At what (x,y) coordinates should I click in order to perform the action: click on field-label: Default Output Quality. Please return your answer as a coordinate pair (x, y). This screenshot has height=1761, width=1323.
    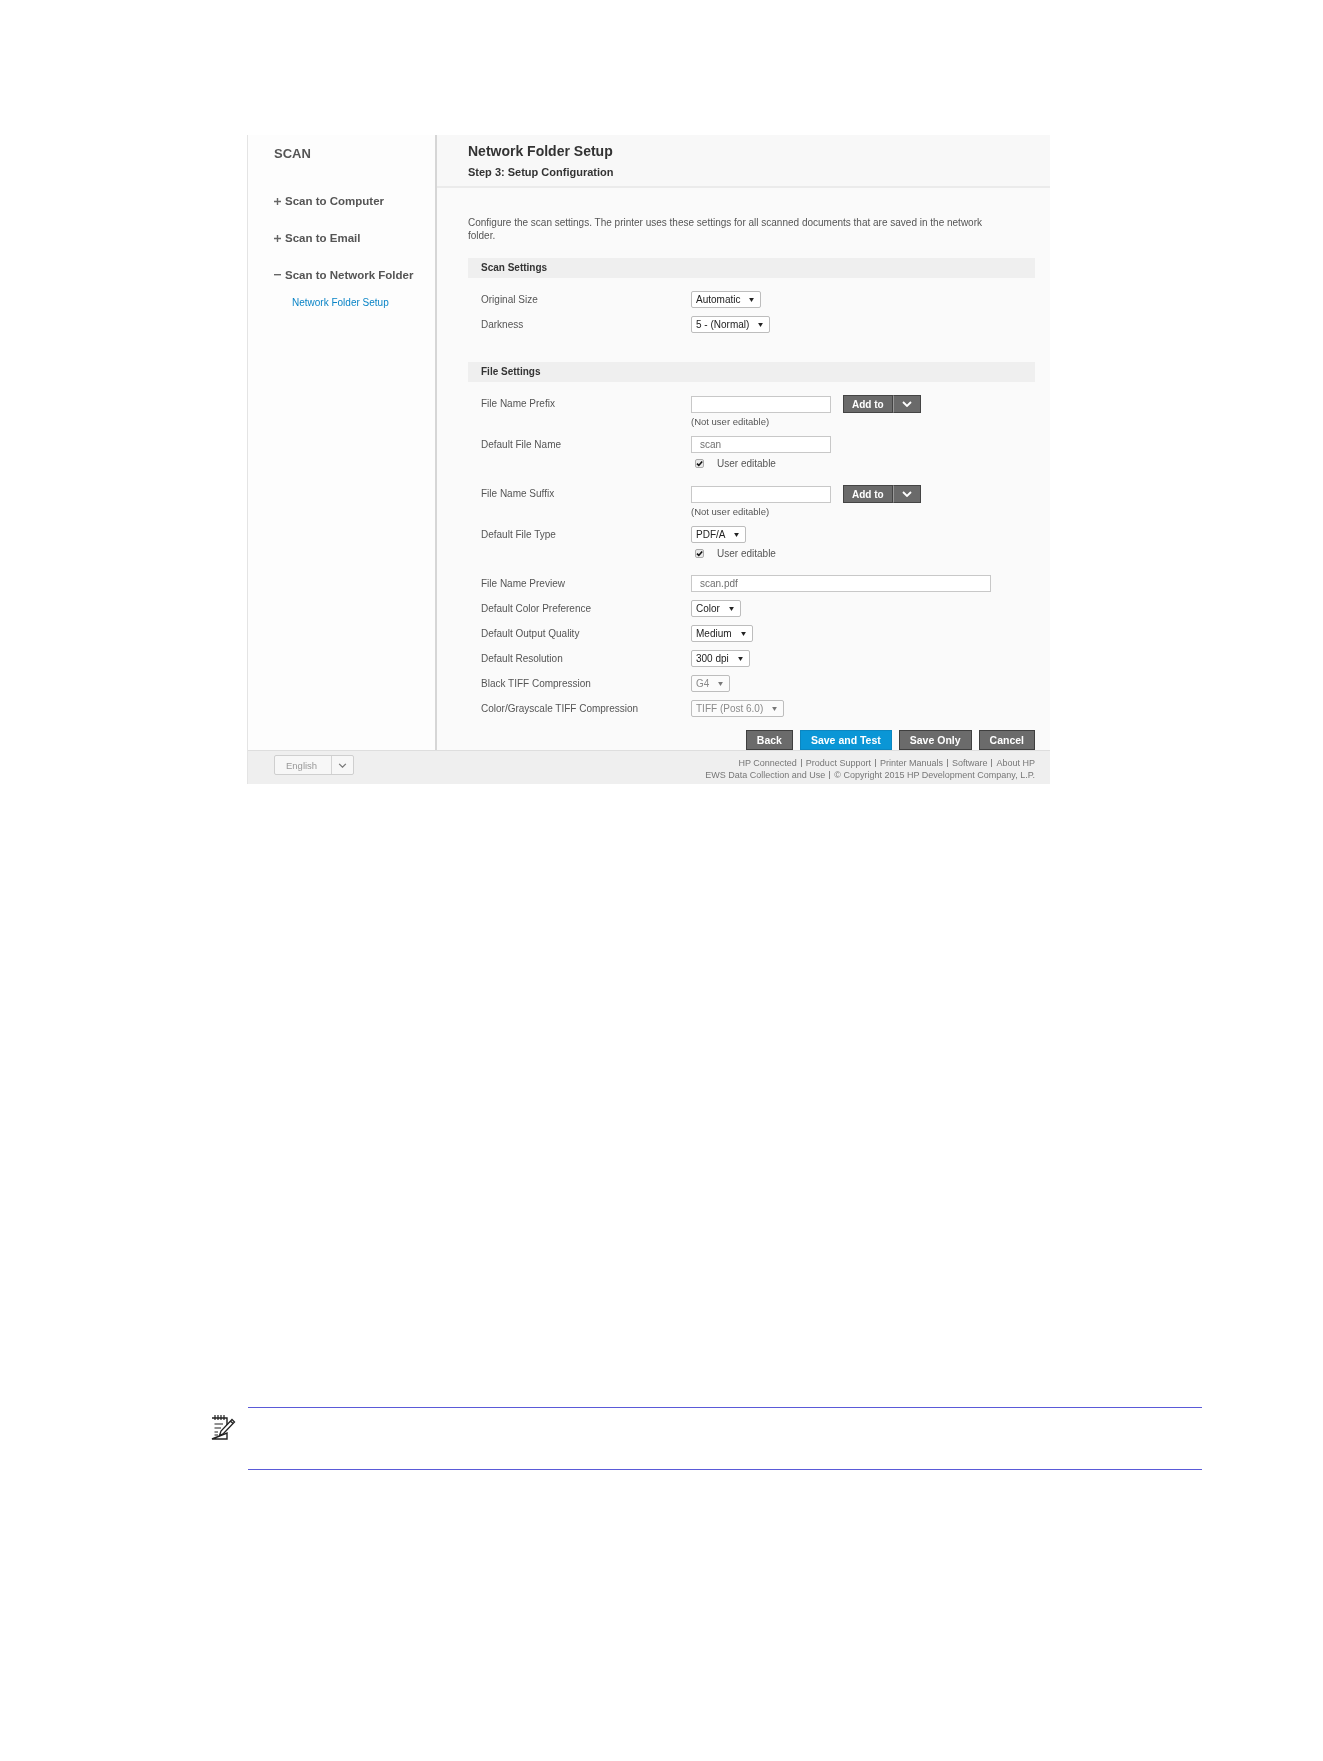
    Looking at the image, I should click on (531, 634).